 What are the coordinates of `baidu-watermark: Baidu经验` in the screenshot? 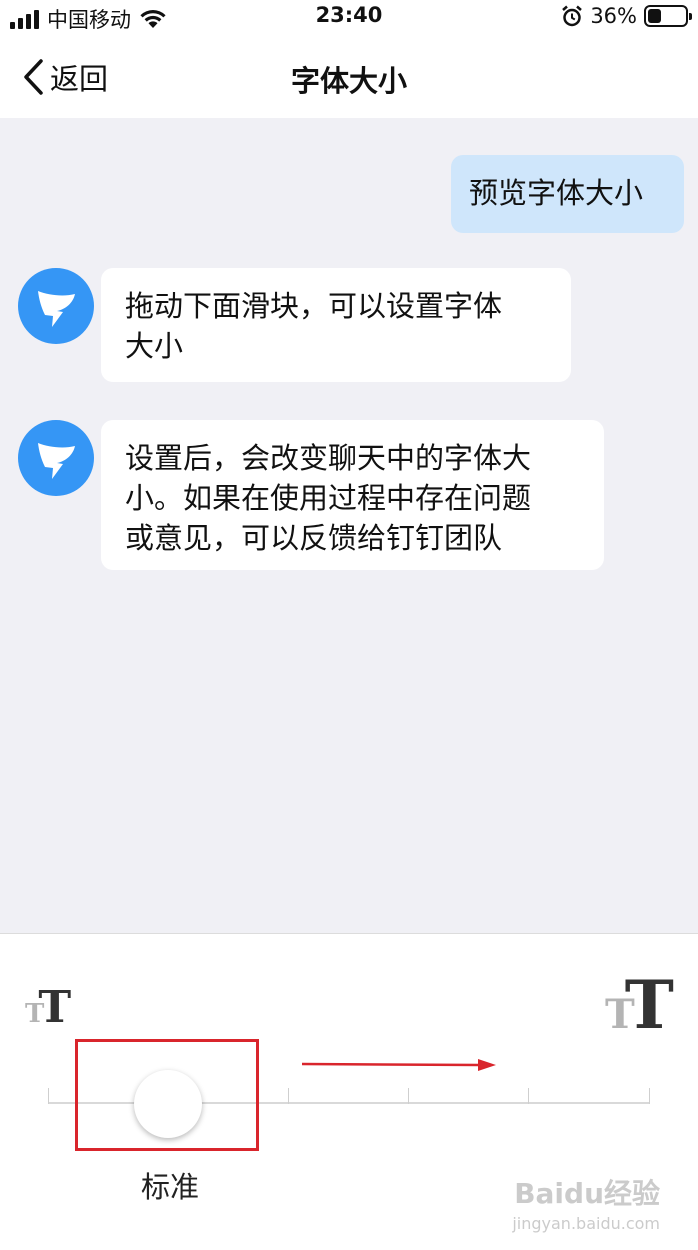 It's located at (587, 1193).